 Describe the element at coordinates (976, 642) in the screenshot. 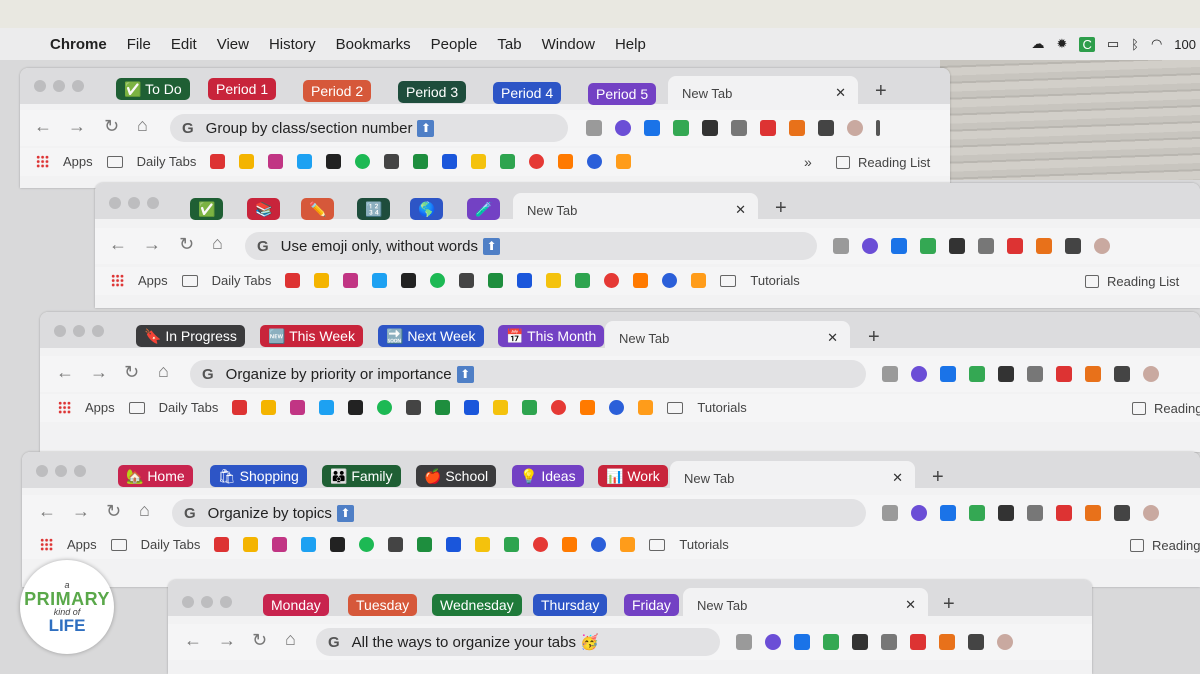

I see `puzzle-icon` at that location.